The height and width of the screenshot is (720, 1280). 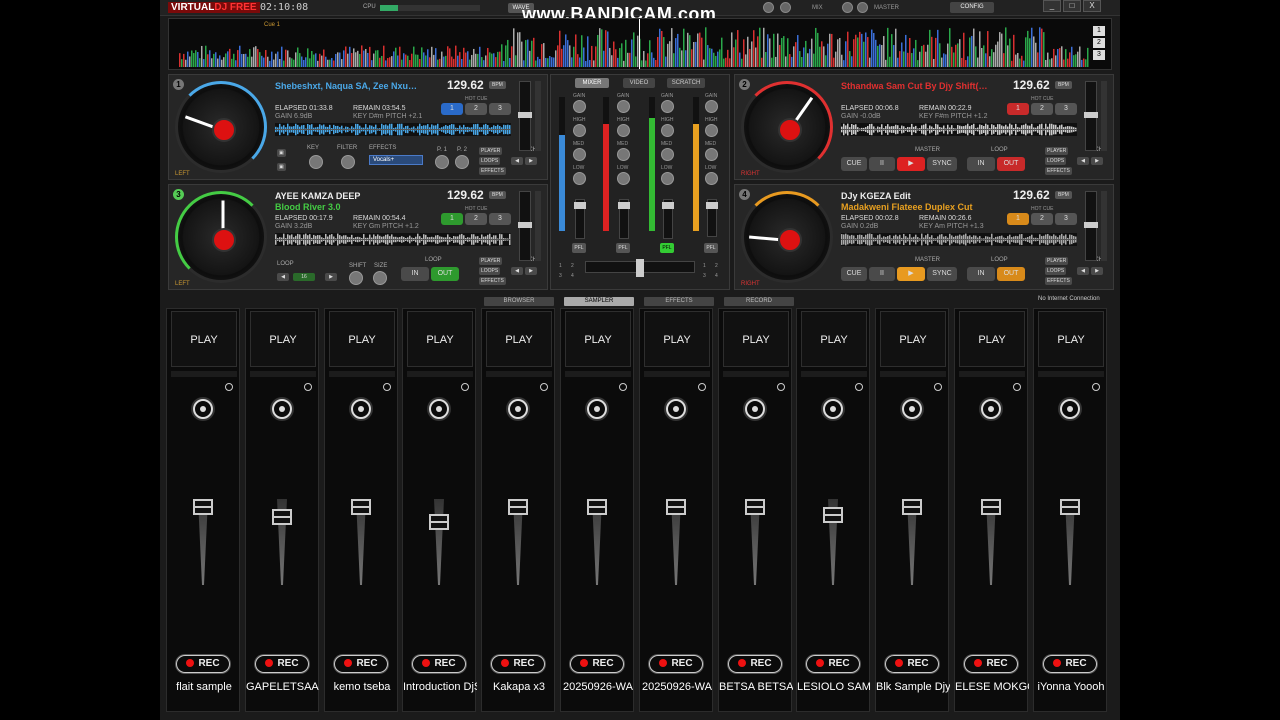 I want to click on bpm-button: BPM, so click(x=497, y=195).